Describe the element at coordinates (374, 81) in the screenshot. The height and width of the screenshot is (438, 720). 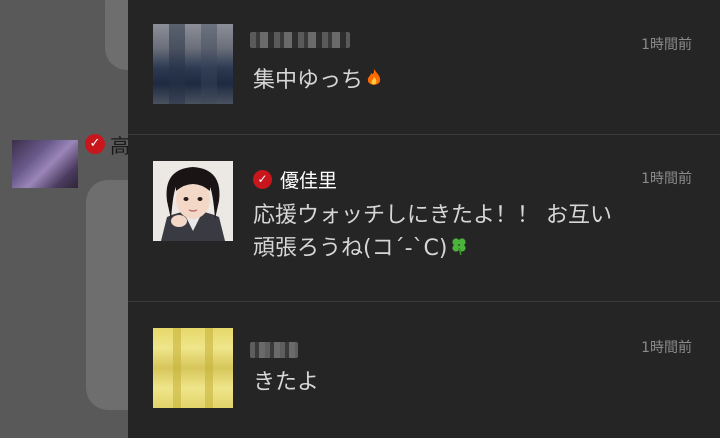
I see `fire-emoji-icon` at that location.